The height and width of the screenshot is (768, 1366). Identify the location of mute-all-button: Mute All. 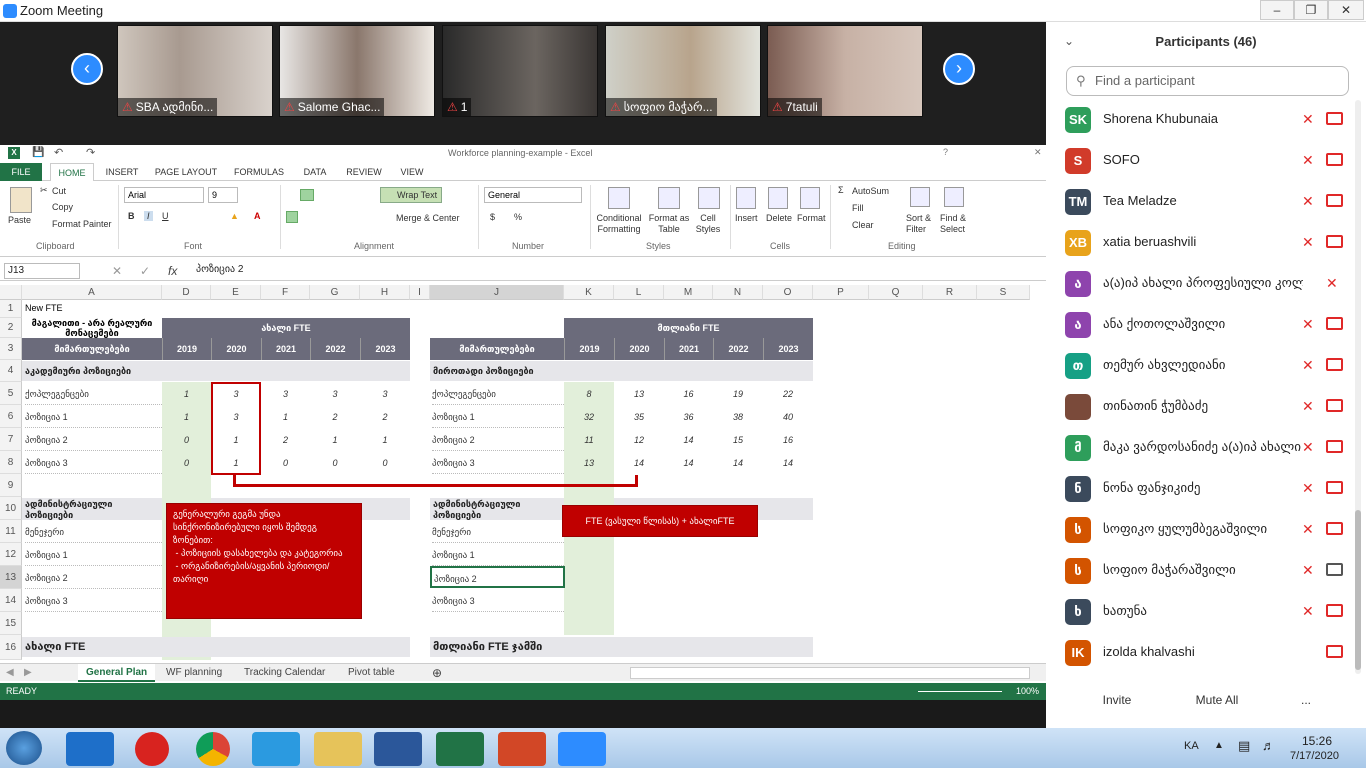
(1217, 700).